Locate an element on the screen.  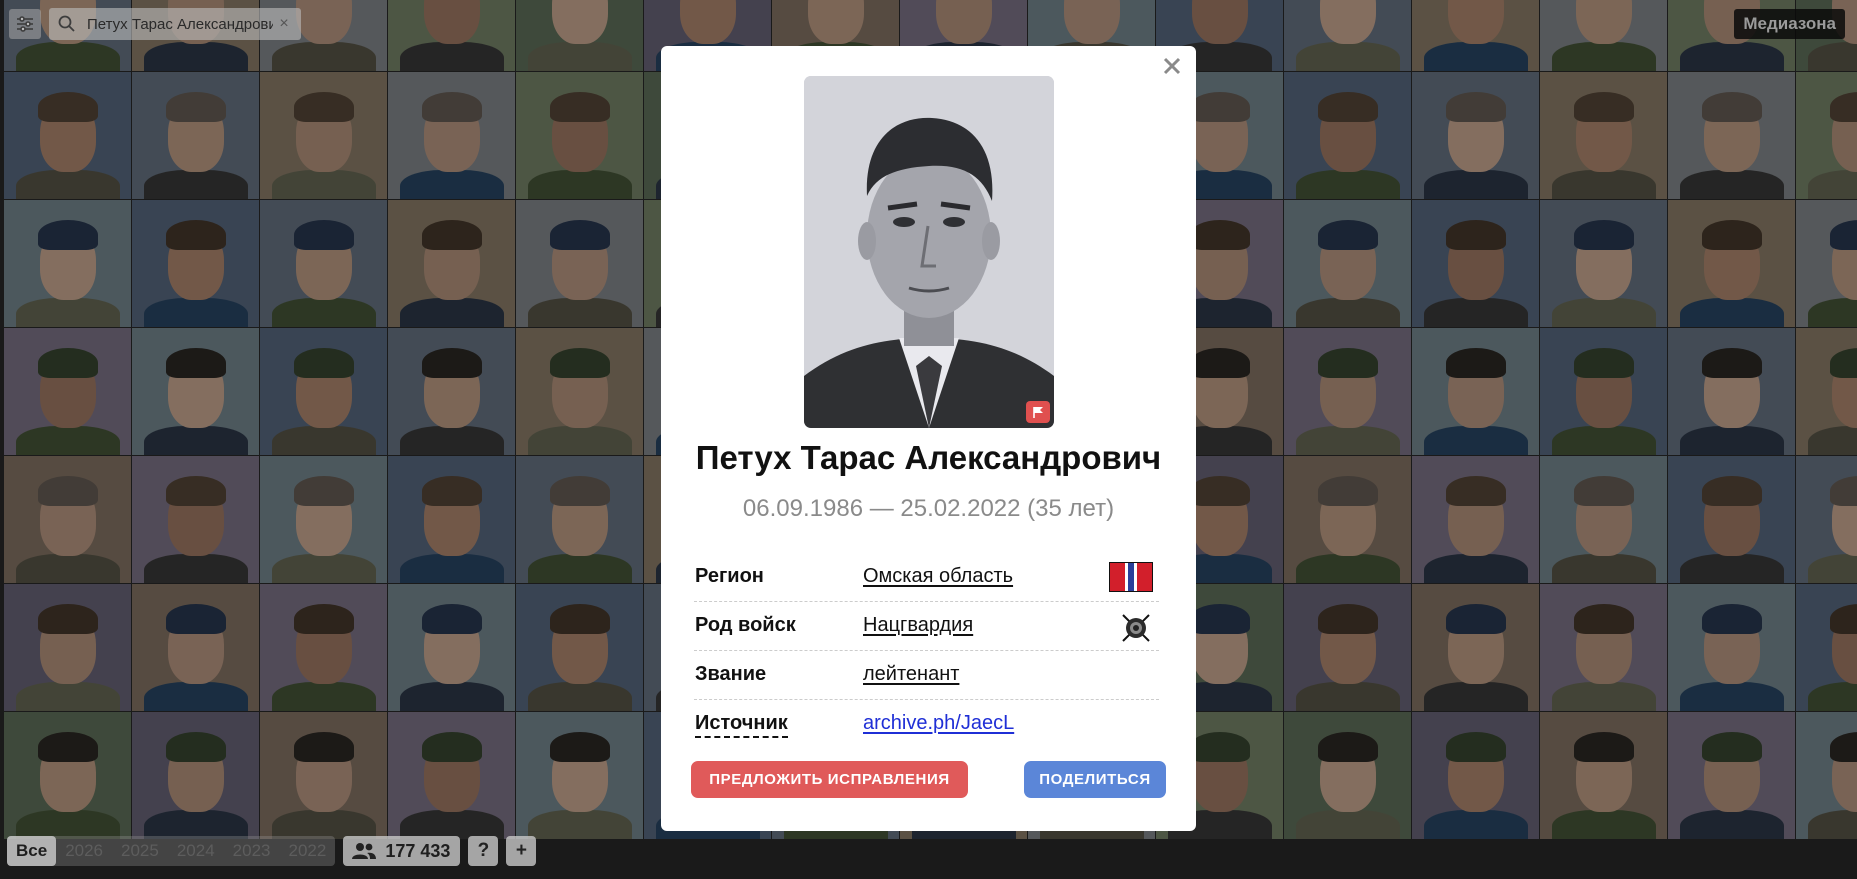
person-dates: 06.09.1986 — 25.02.2022 (35 лет) is located at coordinates (928, 508).